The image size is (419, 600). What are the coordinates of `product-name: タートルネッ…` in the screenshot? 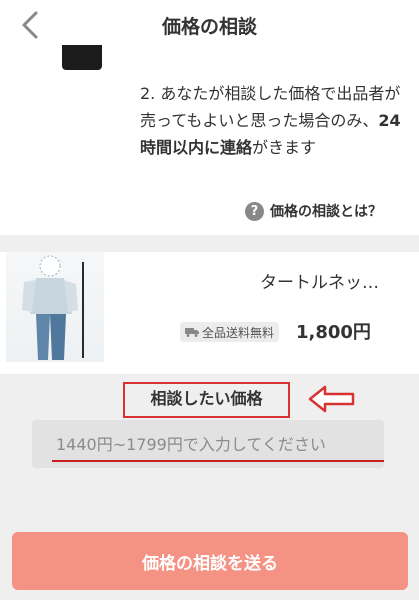 It's located at (319, 283).